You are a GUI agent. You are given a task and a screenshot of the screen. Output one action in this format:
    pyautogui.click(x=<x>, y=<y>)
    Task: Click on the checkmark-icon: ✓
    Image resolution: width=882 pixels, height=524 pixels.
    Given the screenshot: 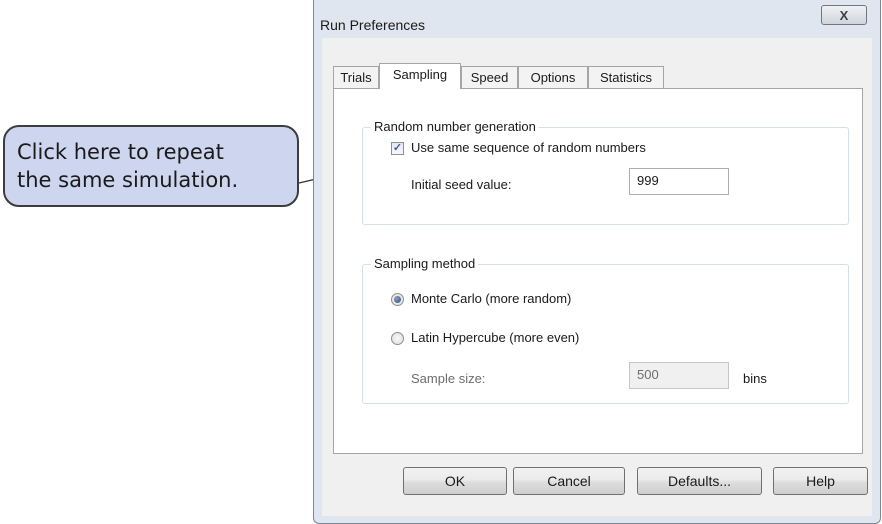 What is the action you would take?
    pyautogui.click(x=397, y=148)
    